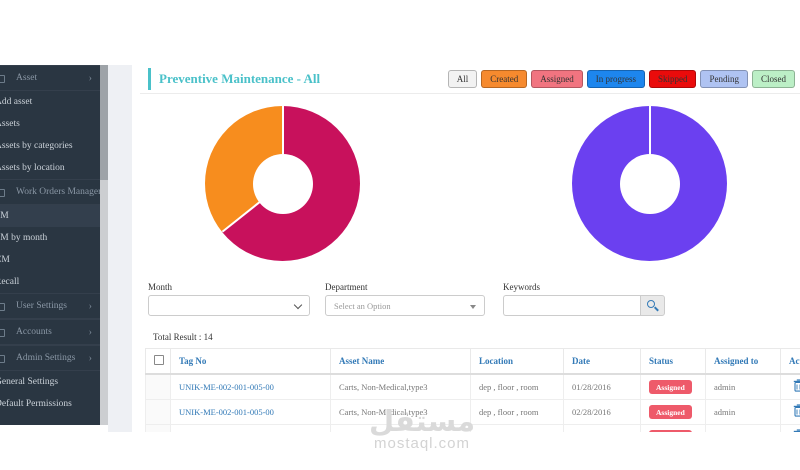 The width and height of the screenshot is (800, 470). What do you see at coordinates (615, 79) in the screenshot?
I see `status-filter-in-progress: In progress` at bounding box center [615, 79].